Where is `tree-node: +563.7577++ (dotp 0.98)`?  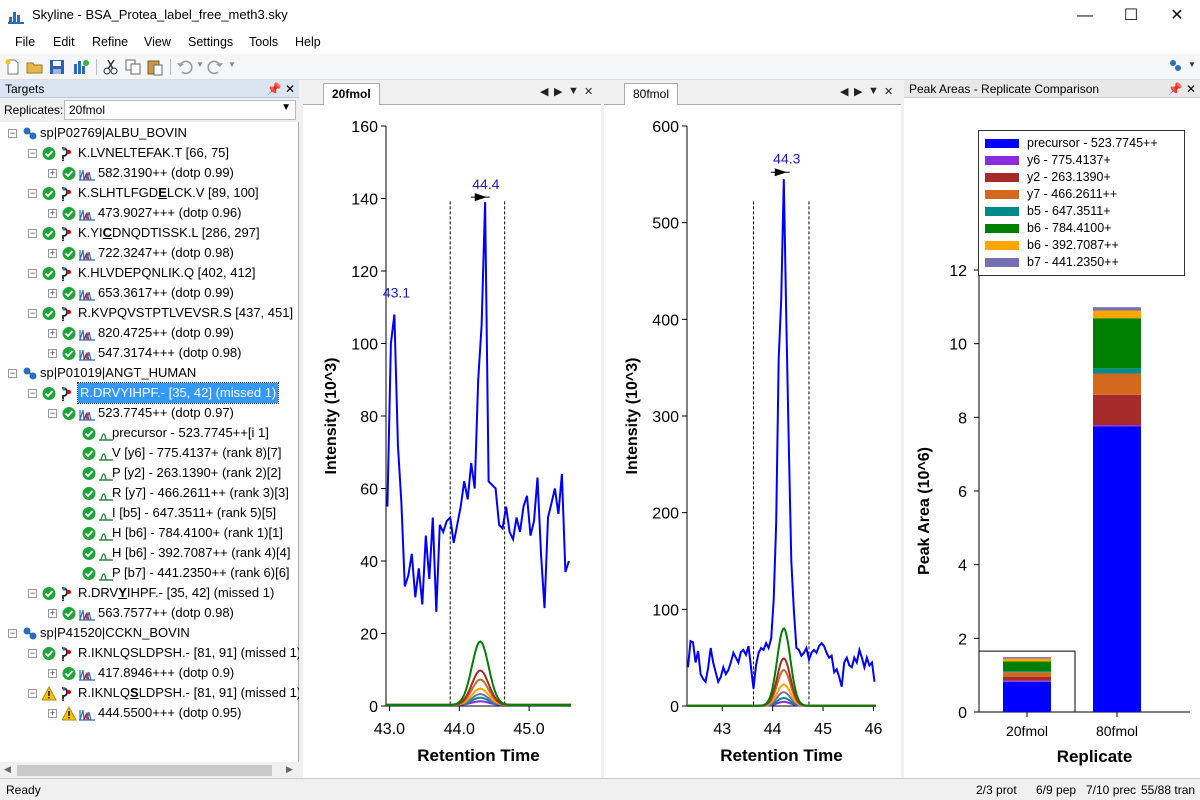 tree-node: +563.7577++ (dotp 0.98) is located at coordinates (149, 613).